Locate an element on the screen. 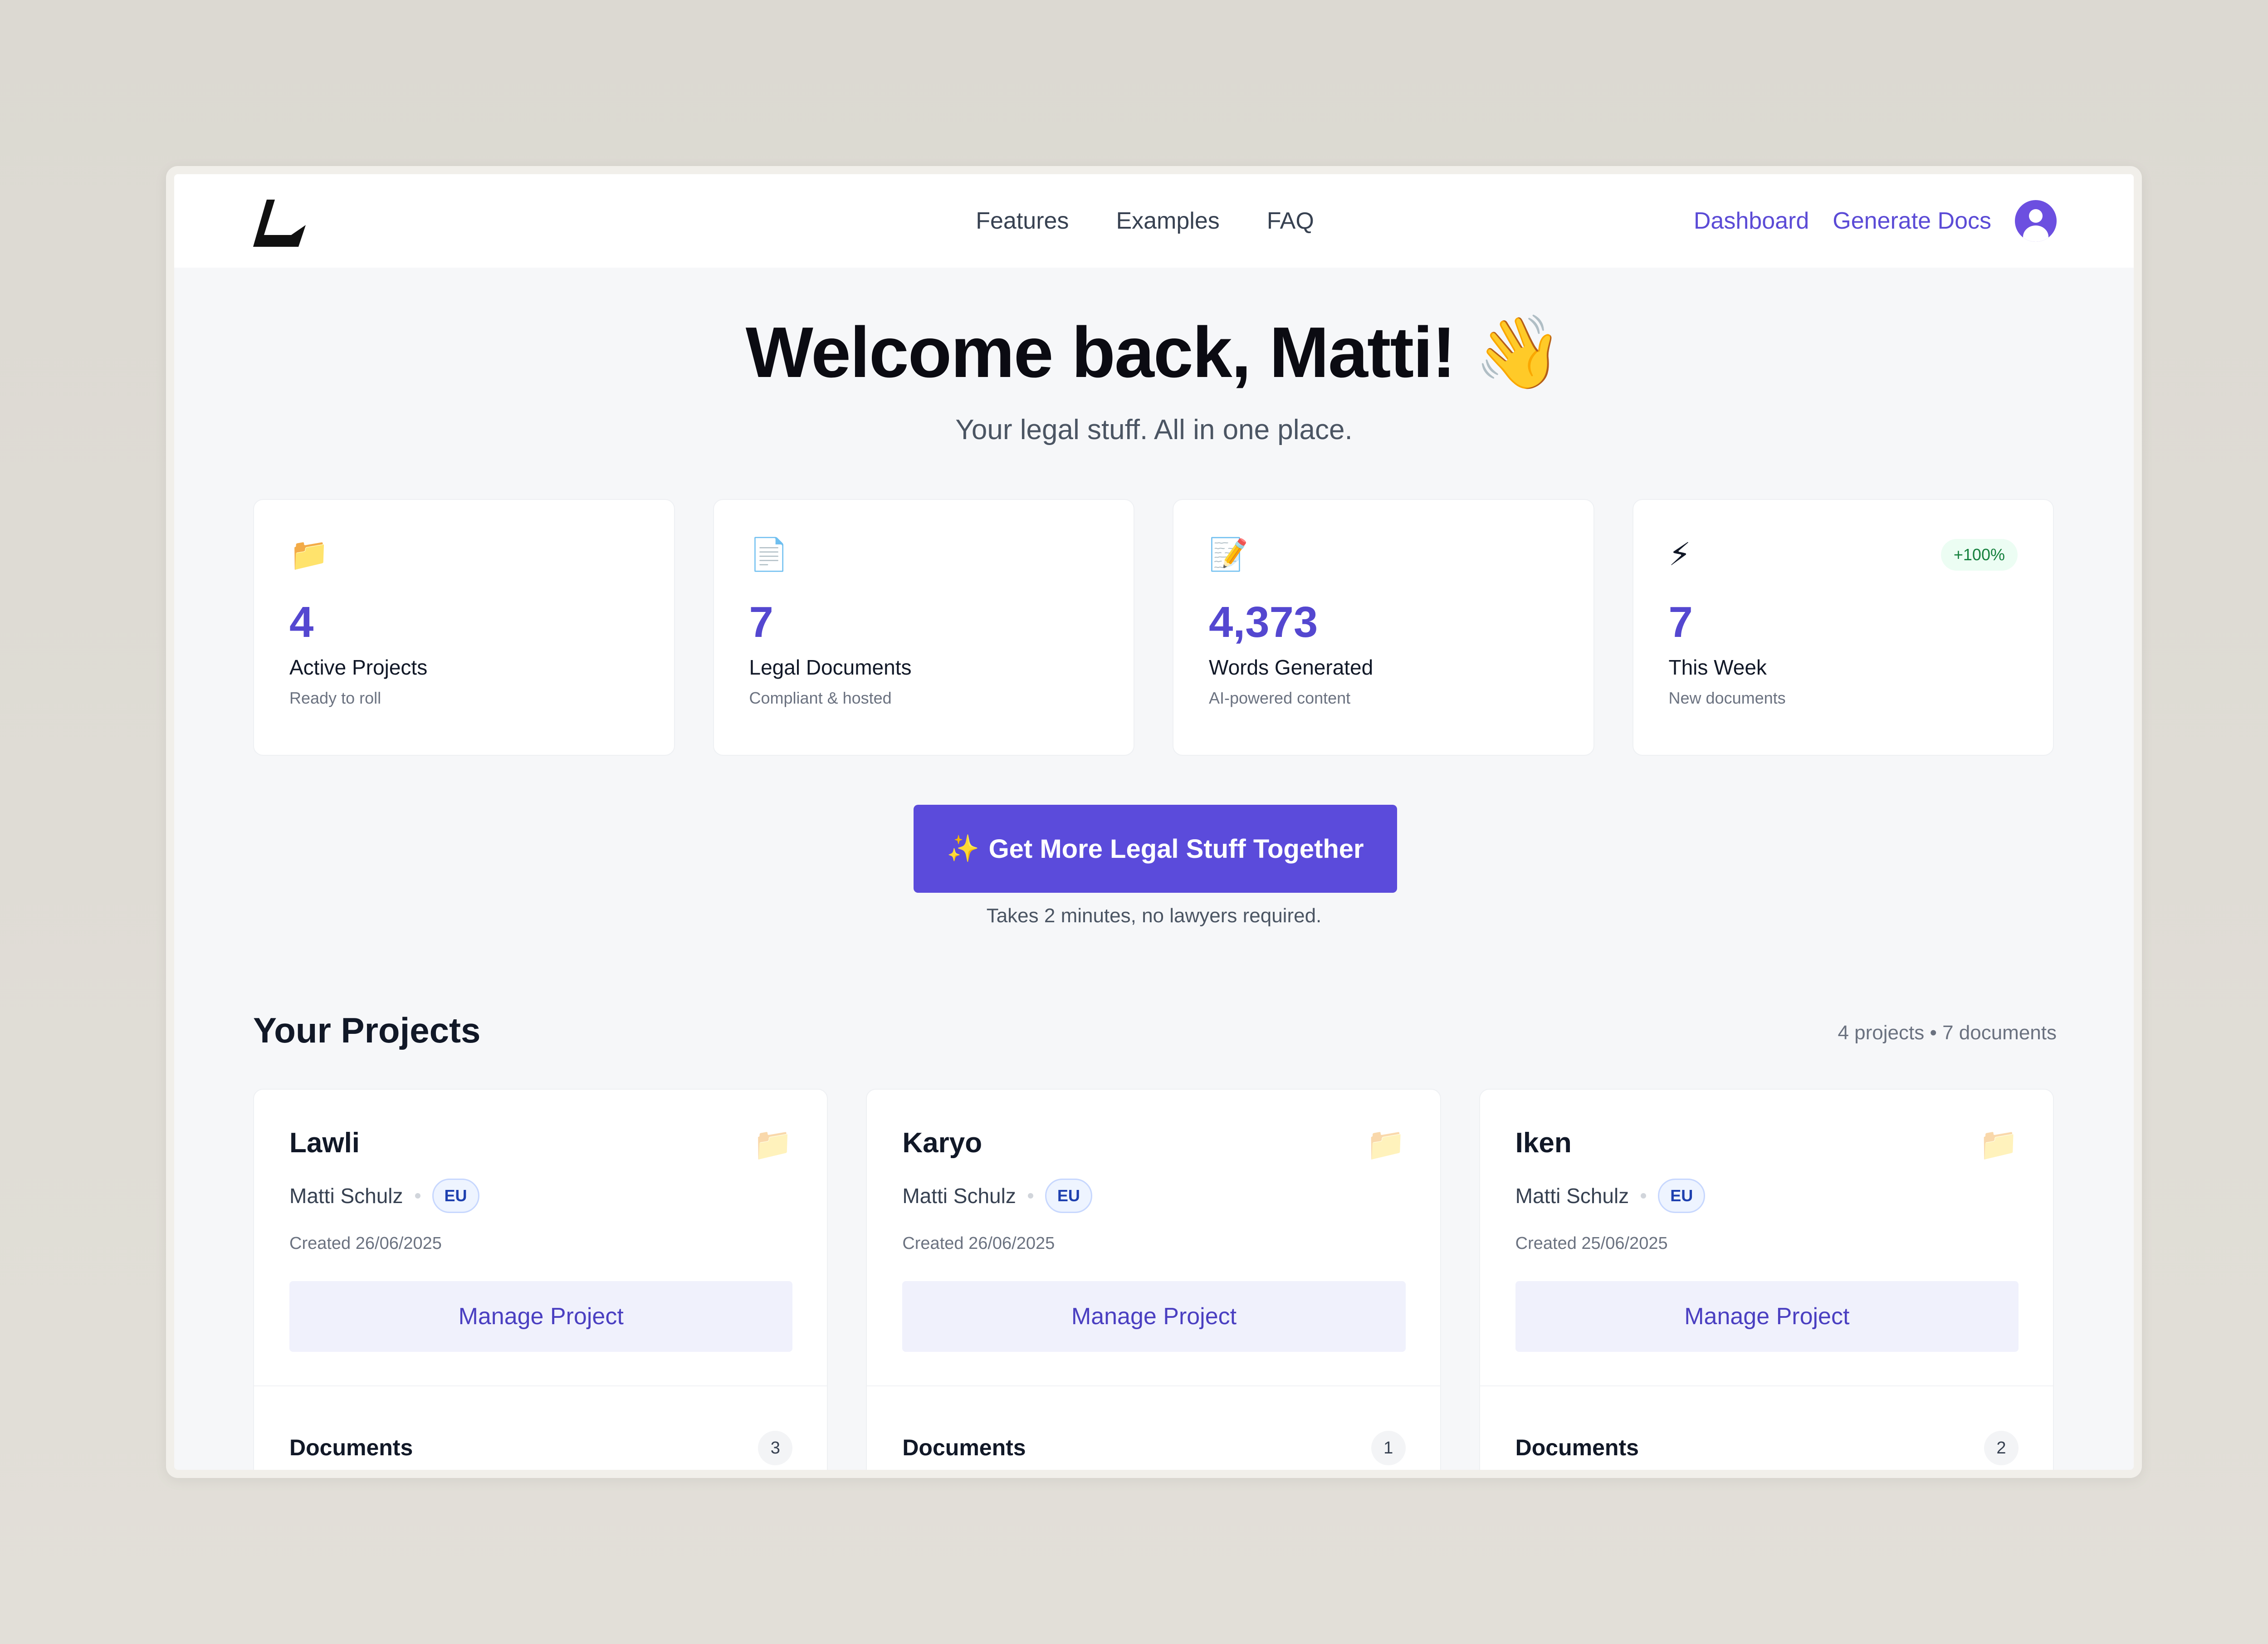 The width and height of the screenshot is (2268, 1644). documents-count-badge: 2 is located at coordinates (2002, 1448).